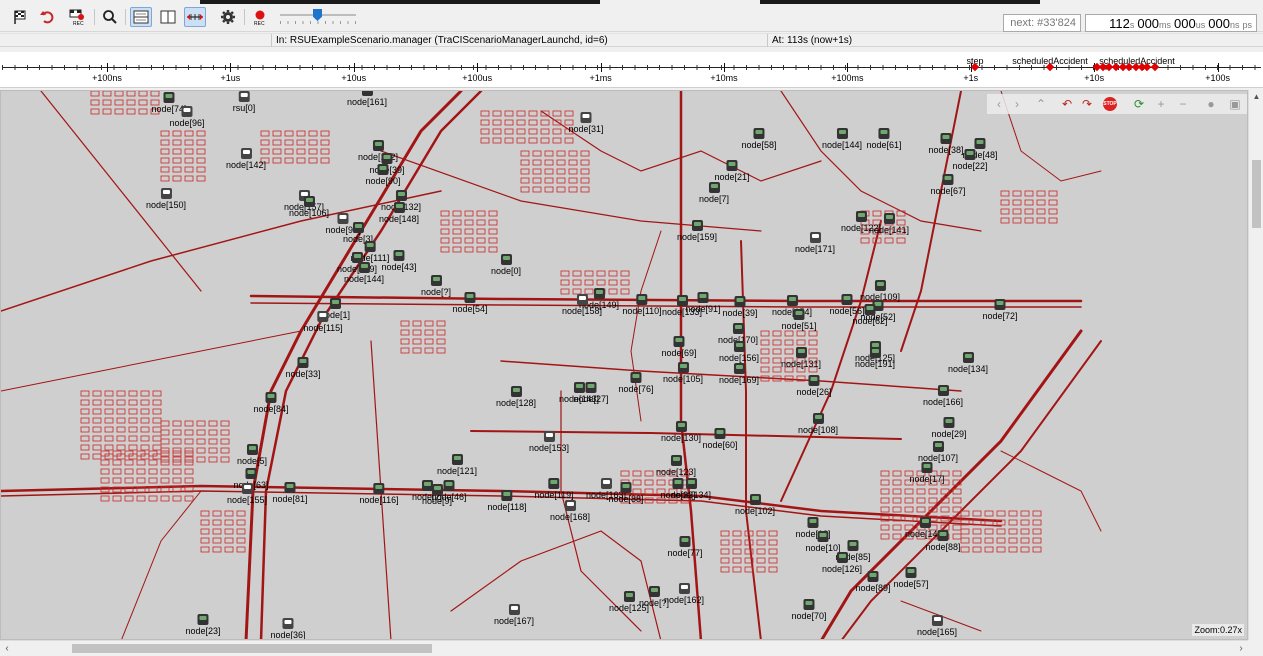 The image size is (1263, 656). What do you see at coordinates (801, 358) in the screenshot?
I see `vehicle-node: node[131]` at bounding box center [801, 358].